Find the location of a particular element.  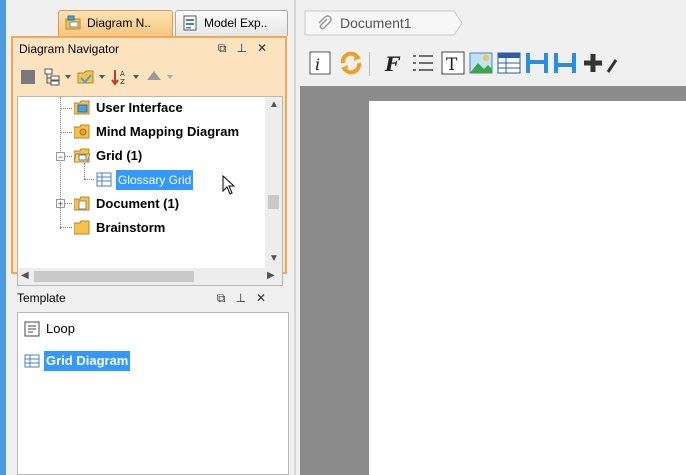

square-icon is located at coordinates (28, 77).